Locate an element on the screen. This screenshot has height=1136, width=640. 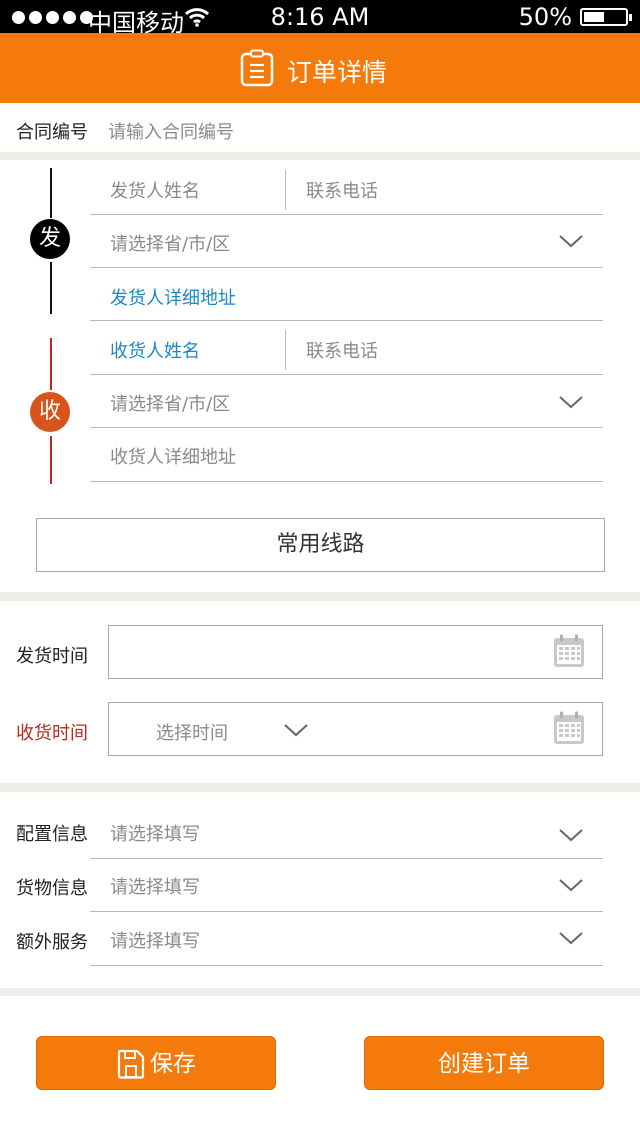
ship-time-label: 发货时间 is located at coordinates (52, 656).